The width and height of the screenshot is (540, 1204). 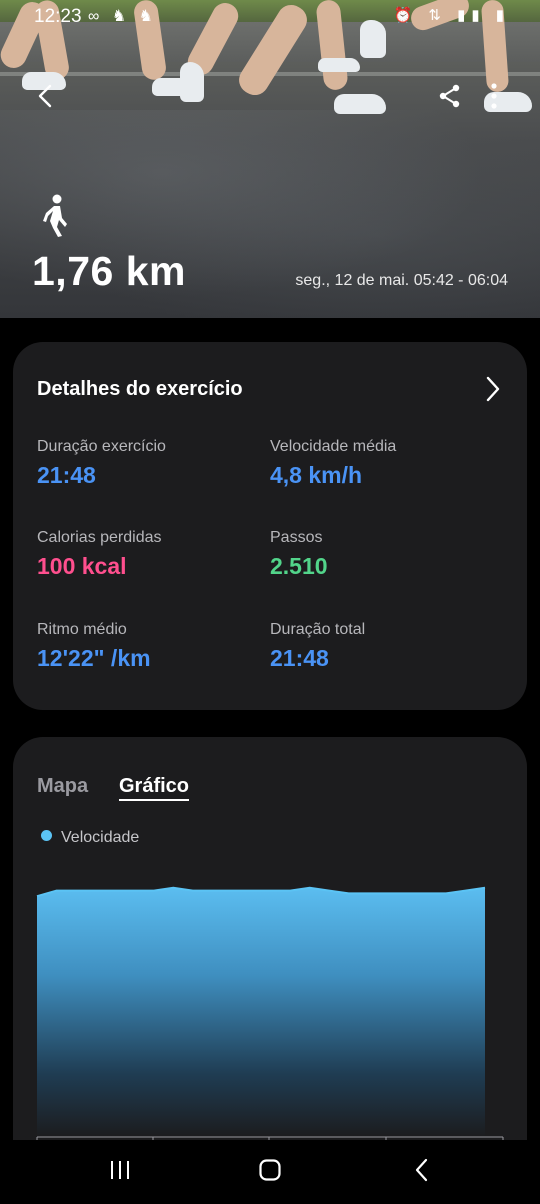 I want to click on distance-value: 1,76 km, so click(x=109, y=271).